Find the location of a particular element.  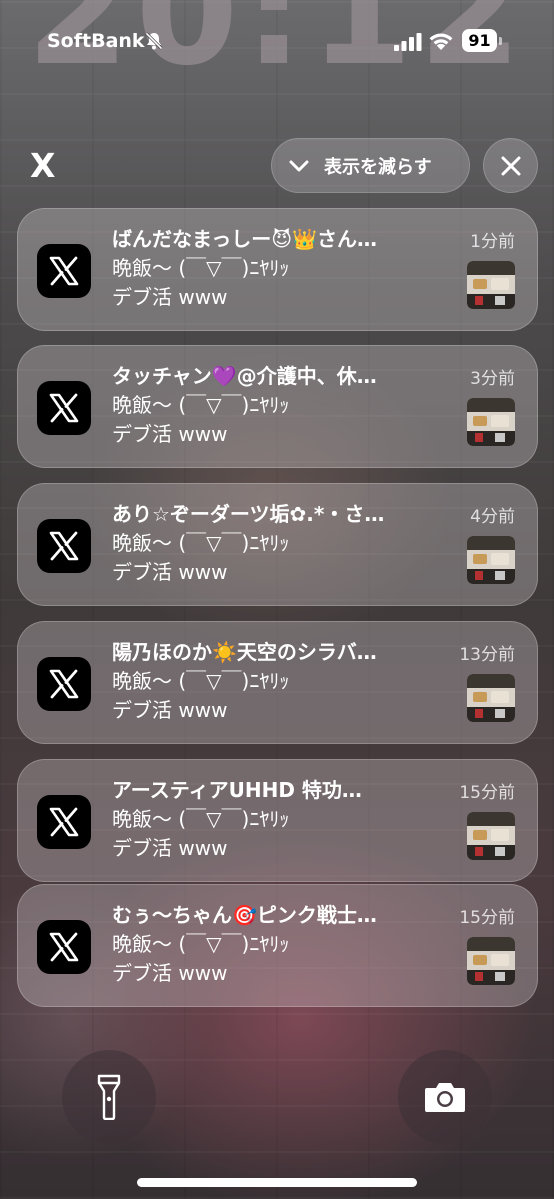

flashlight-icon is located at coordinates (109, 1097).